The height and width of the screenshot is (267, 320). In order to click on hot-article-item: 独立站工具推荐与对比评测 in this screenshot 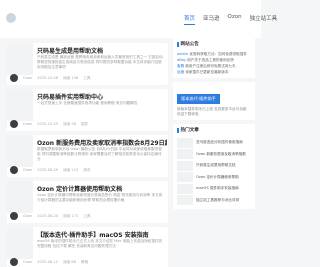, I will do `click(214, 201)`.